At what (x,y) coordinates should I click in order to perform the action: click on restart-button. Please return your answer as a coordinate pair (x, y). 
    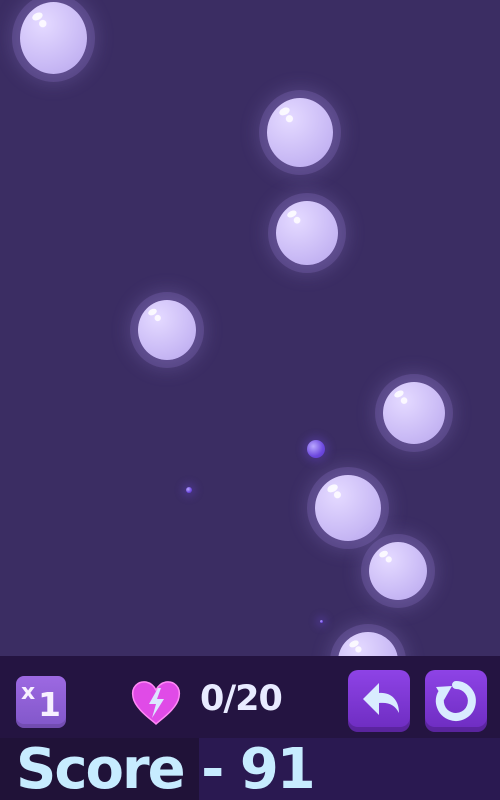
    Looking at the image, I should click on (456, 701).